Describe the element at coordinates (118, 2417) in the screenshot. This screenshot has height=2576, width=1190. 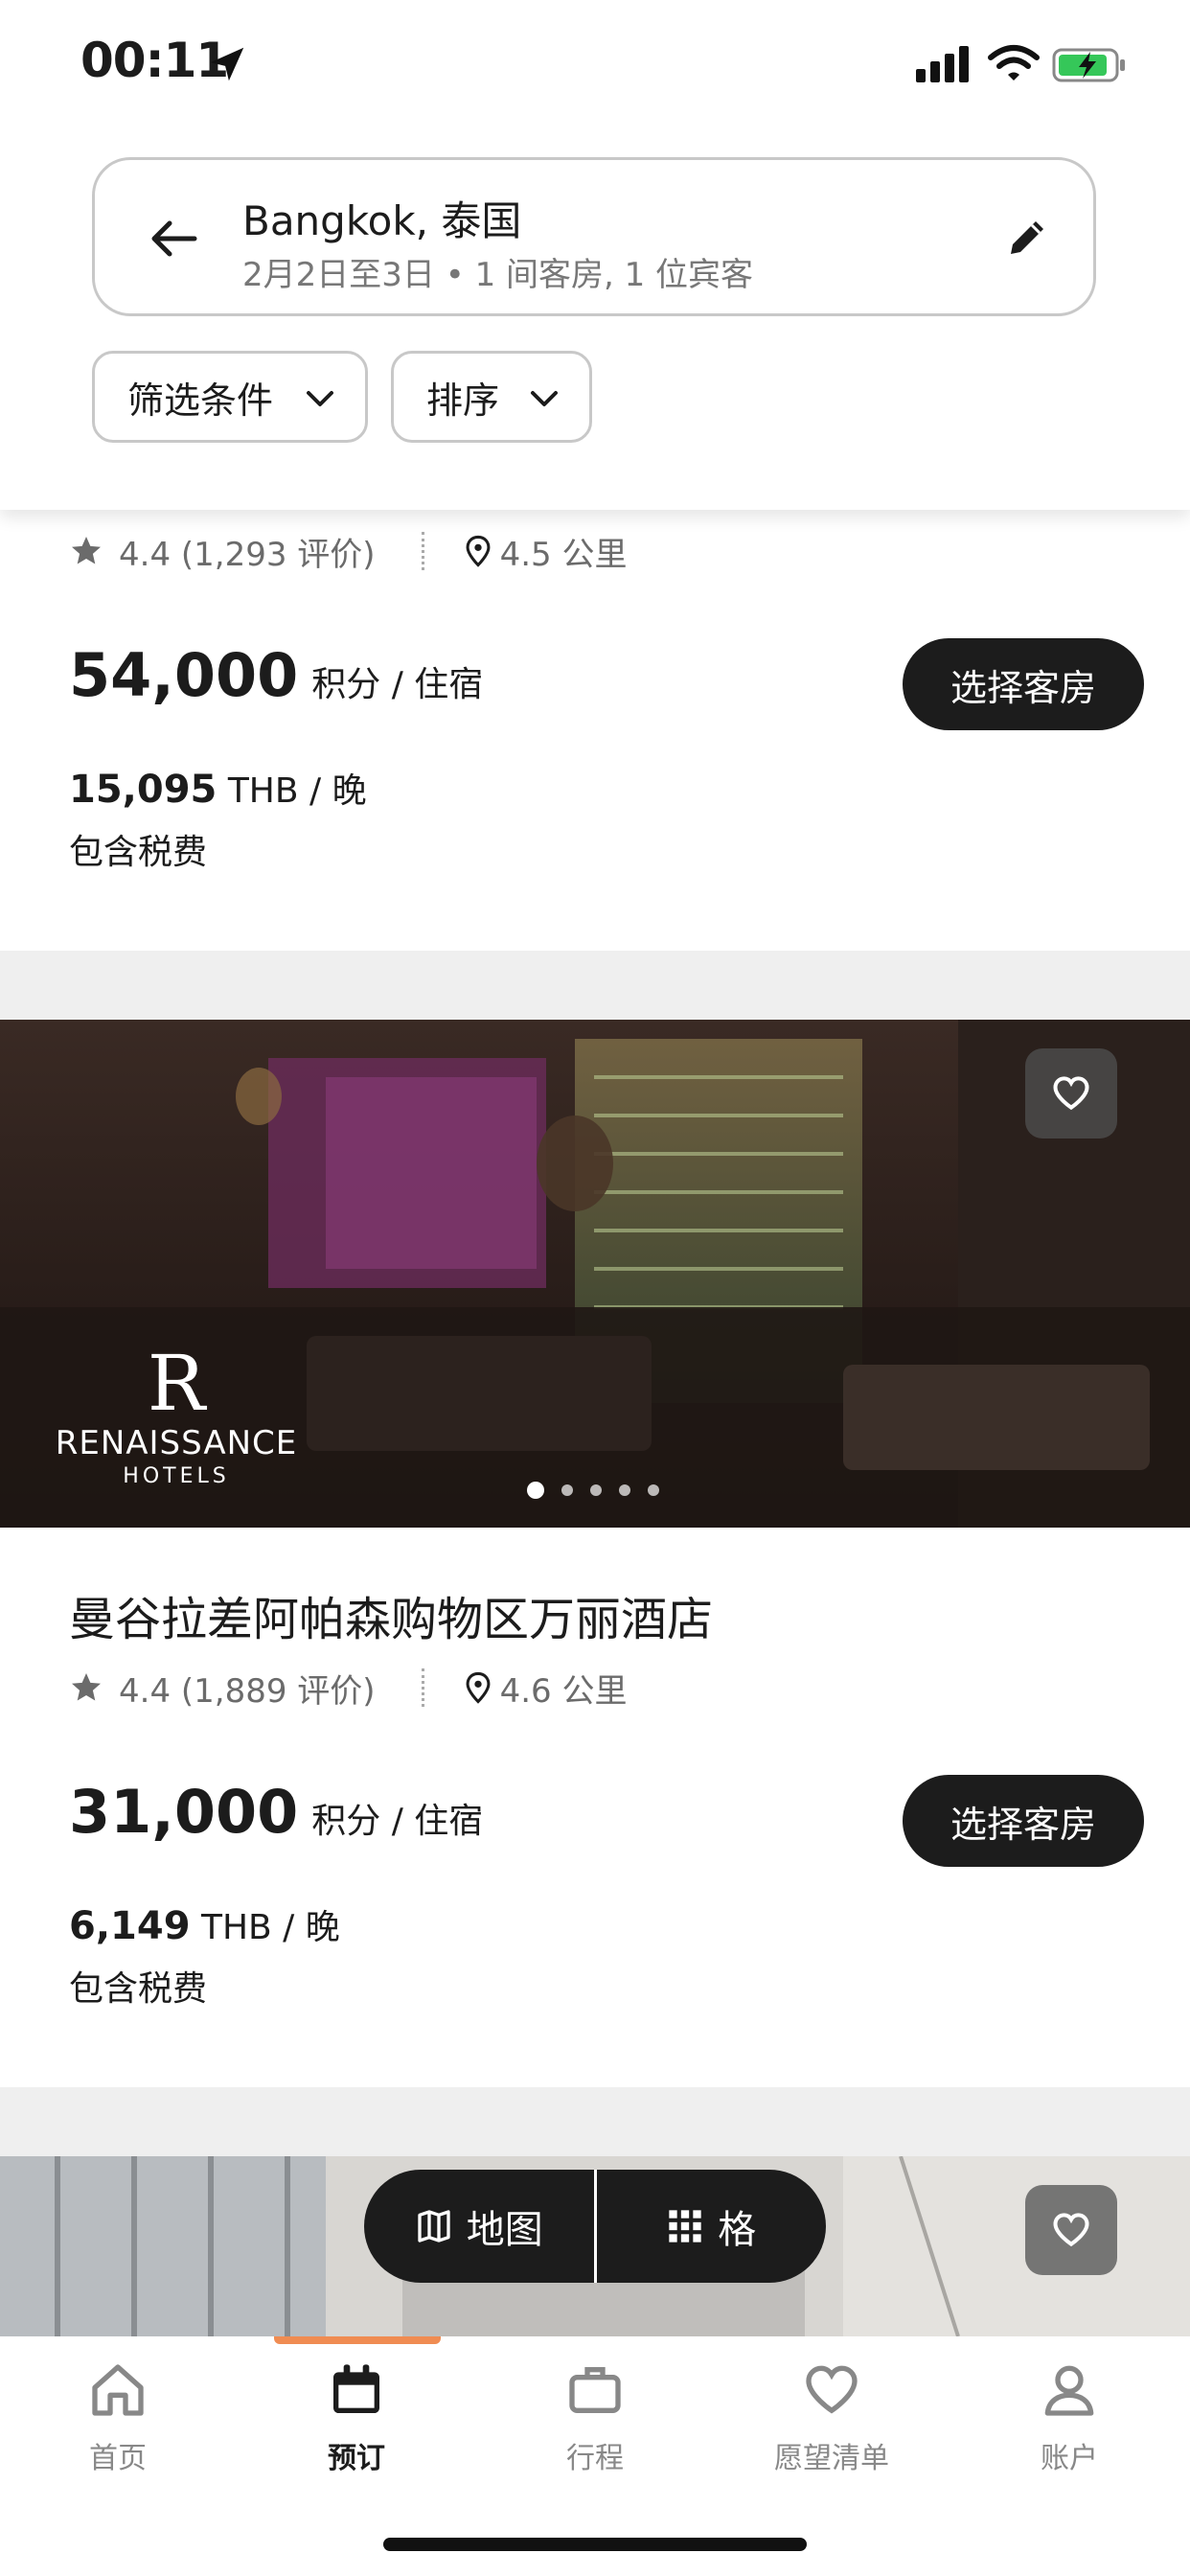
I see `nav-item-home: 首页` at that location.